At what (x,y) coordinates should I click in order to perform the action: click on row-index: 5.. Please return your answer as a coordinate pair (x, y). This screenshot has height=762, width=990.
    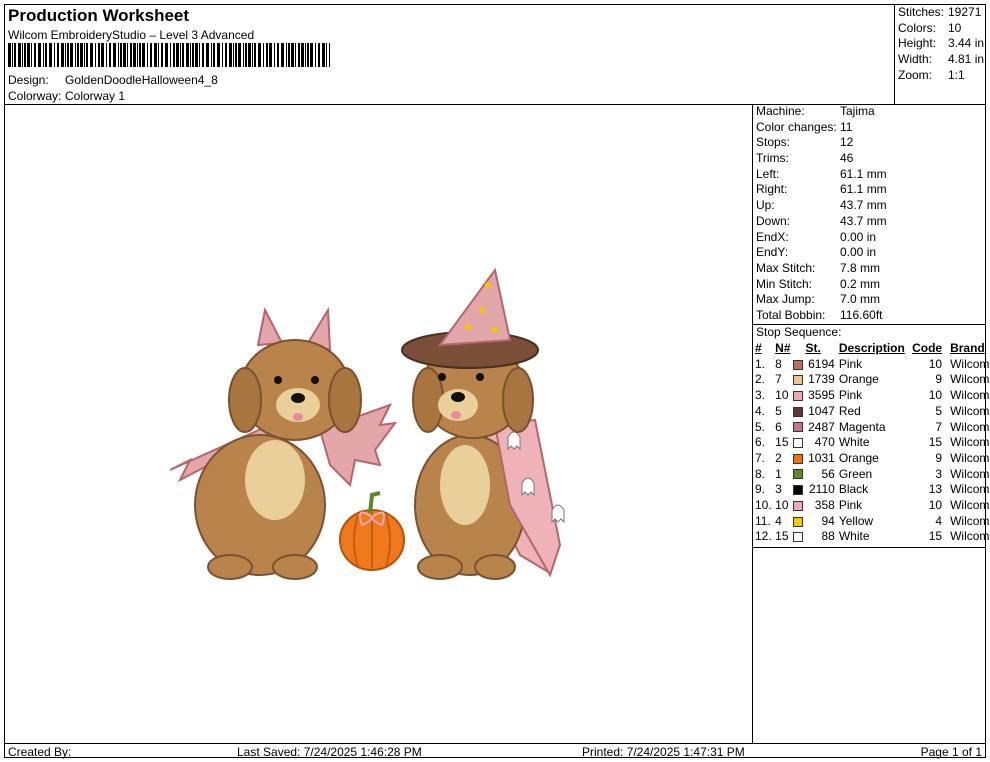
    Looking at the image, I should click on (760, 426).